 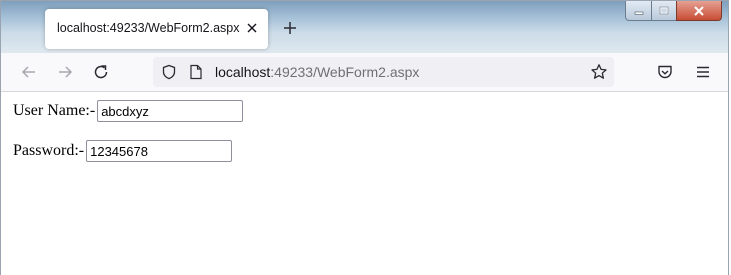 I want to click on minimize-icon, so click(x=638, y=13).